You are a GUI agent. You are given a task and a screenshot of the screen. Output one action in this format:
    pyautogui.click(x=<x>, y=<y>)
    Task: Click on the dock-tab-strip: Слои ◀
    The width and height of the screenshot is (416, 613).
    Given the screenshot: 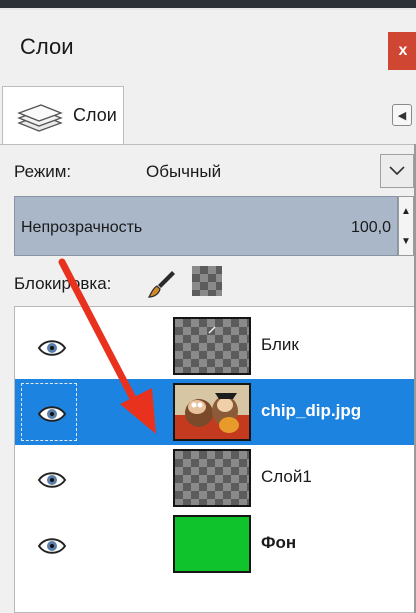 What is the action you would take?
    pyautogui.click(x=208, y=115)
    